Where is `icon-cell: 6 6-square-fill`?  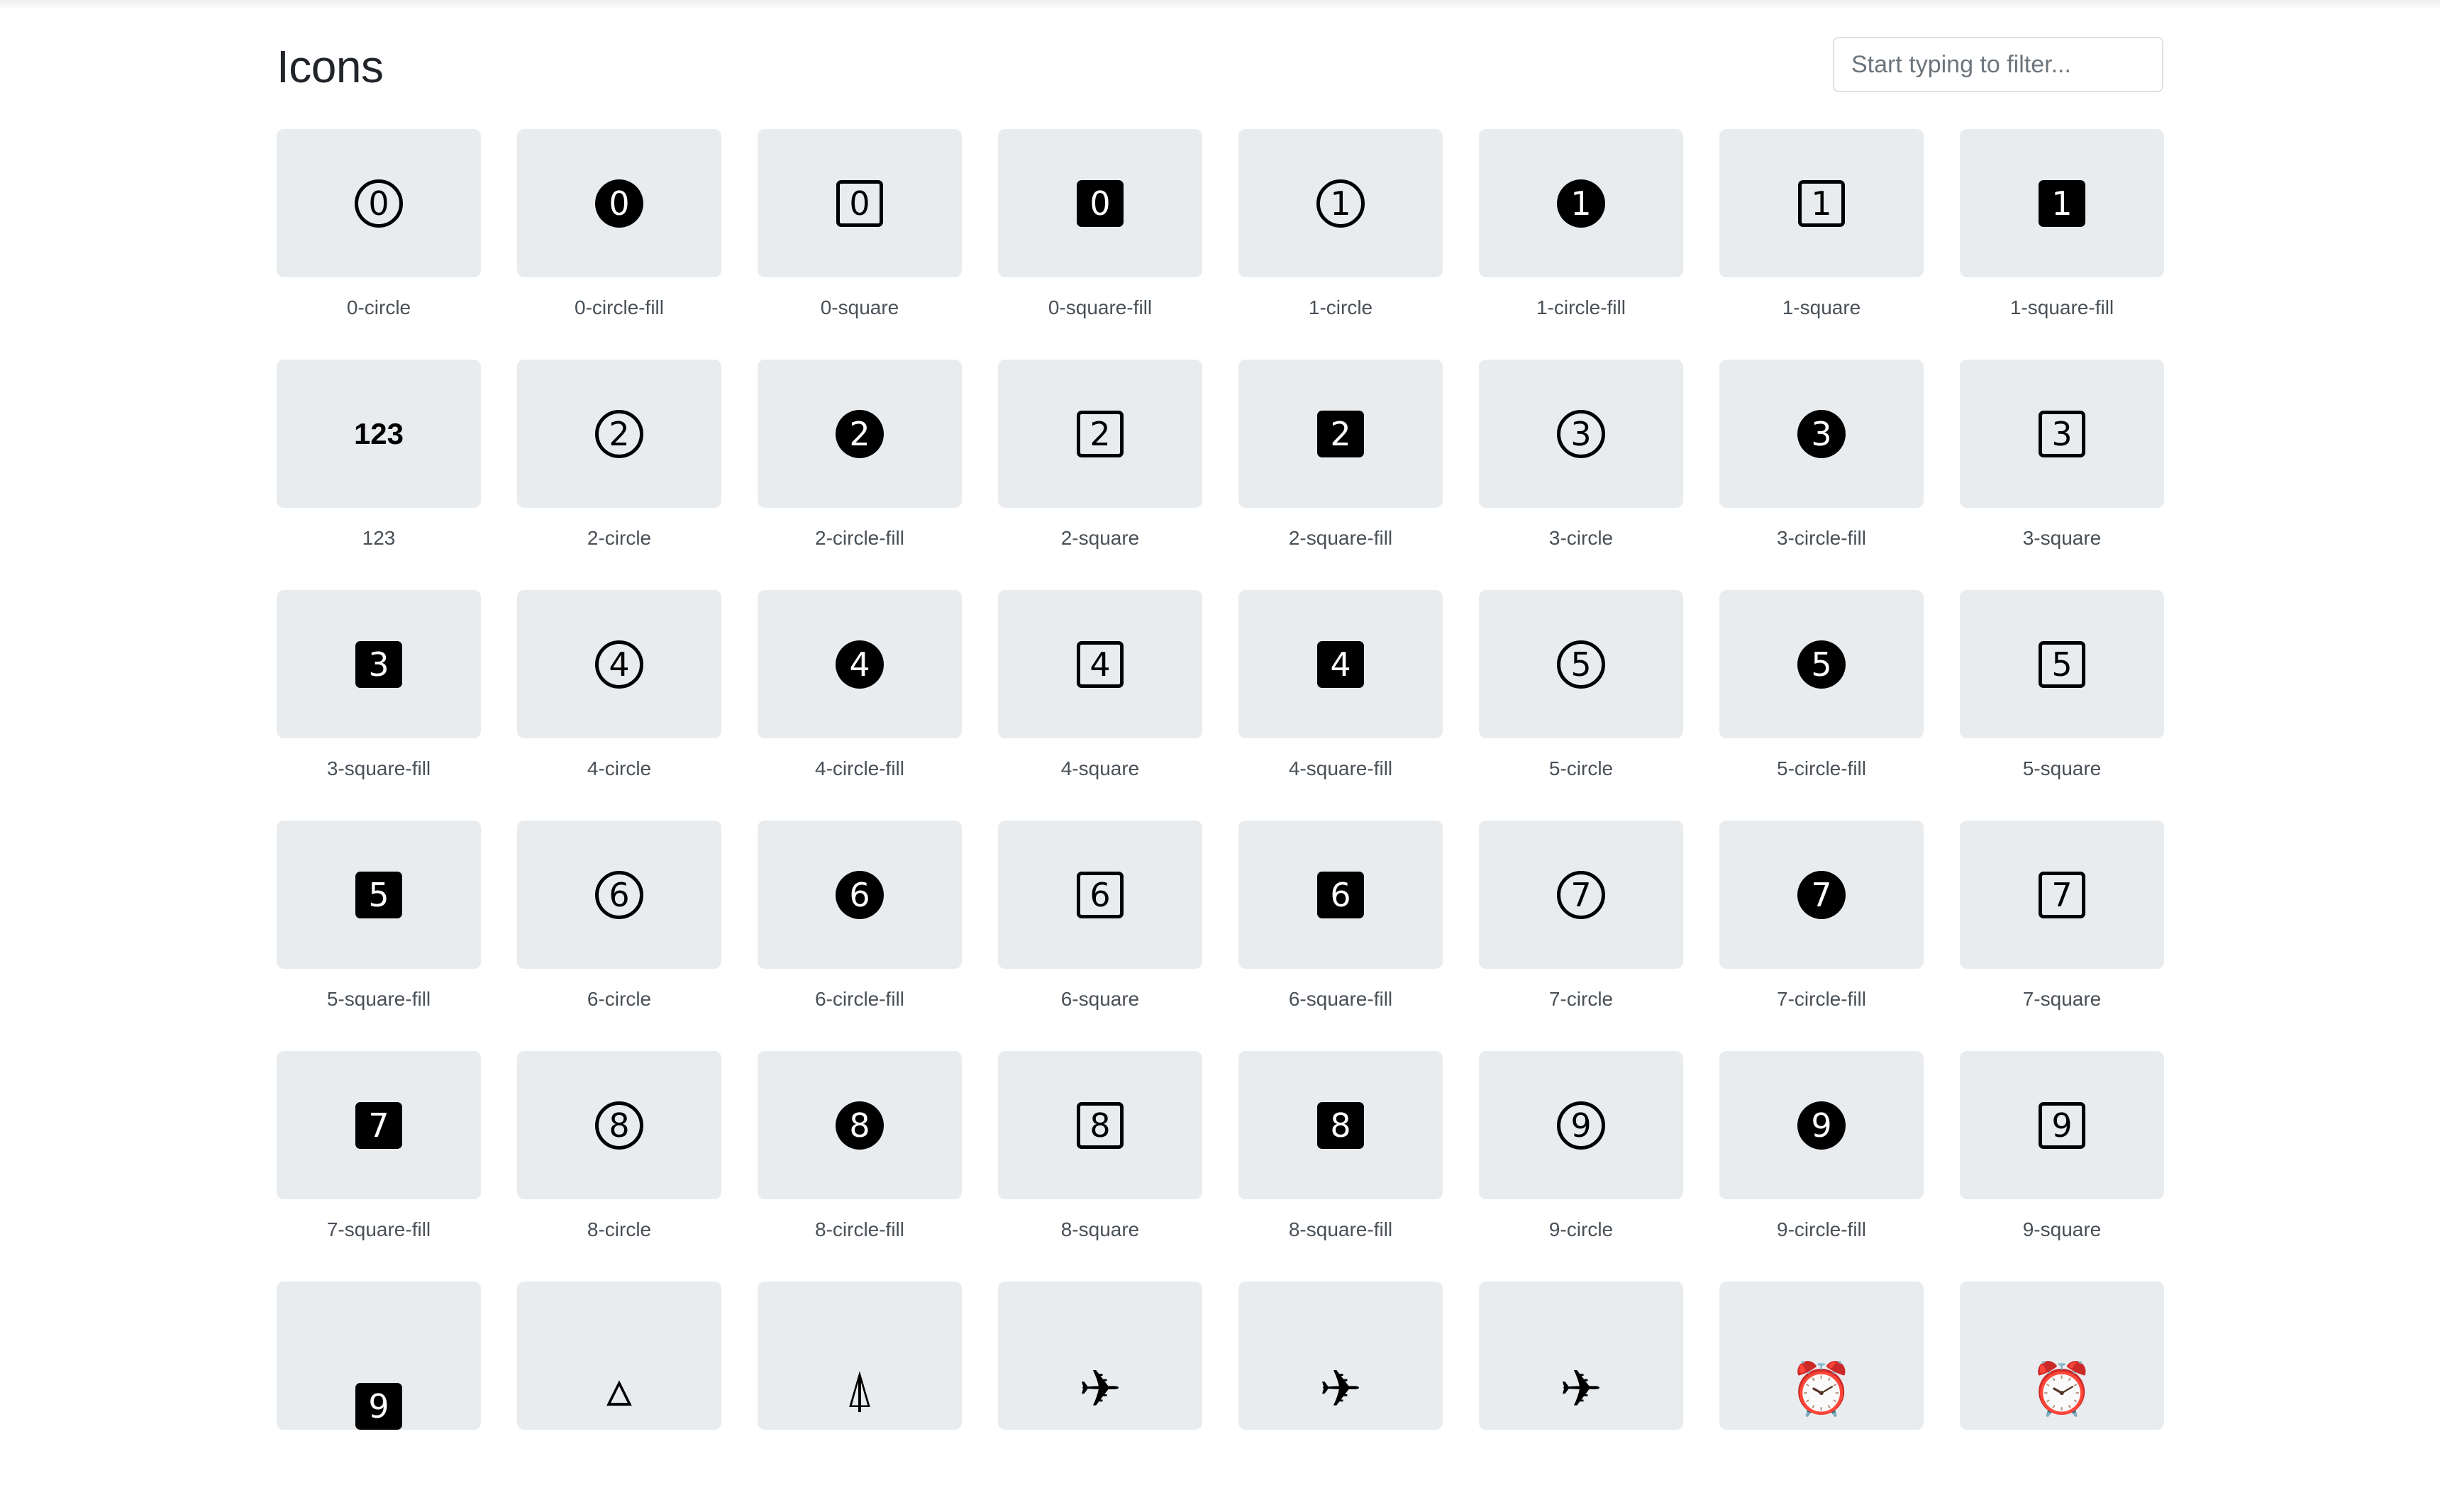
icon-cell: 6 6-square-fill is located at coordinates (1340, 936).